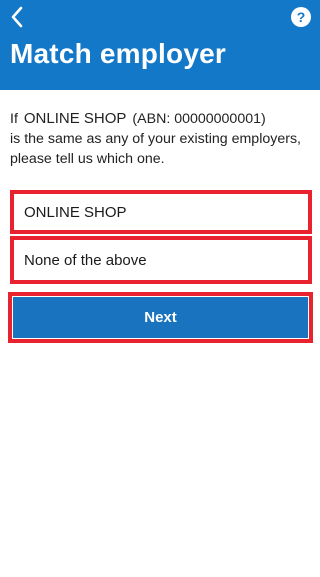 This screenshot has width=320, height=577. I want to click on option-label: None of the above, so click(85, 260).